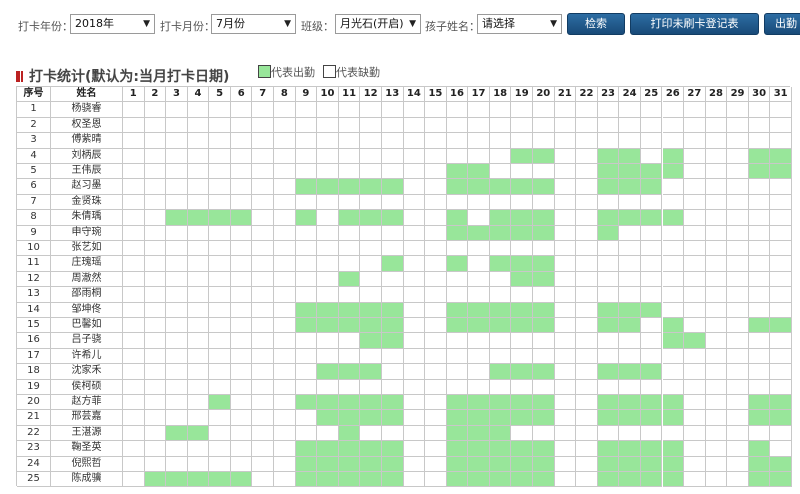  I want to click on header-day: 12, so click(371, 95).